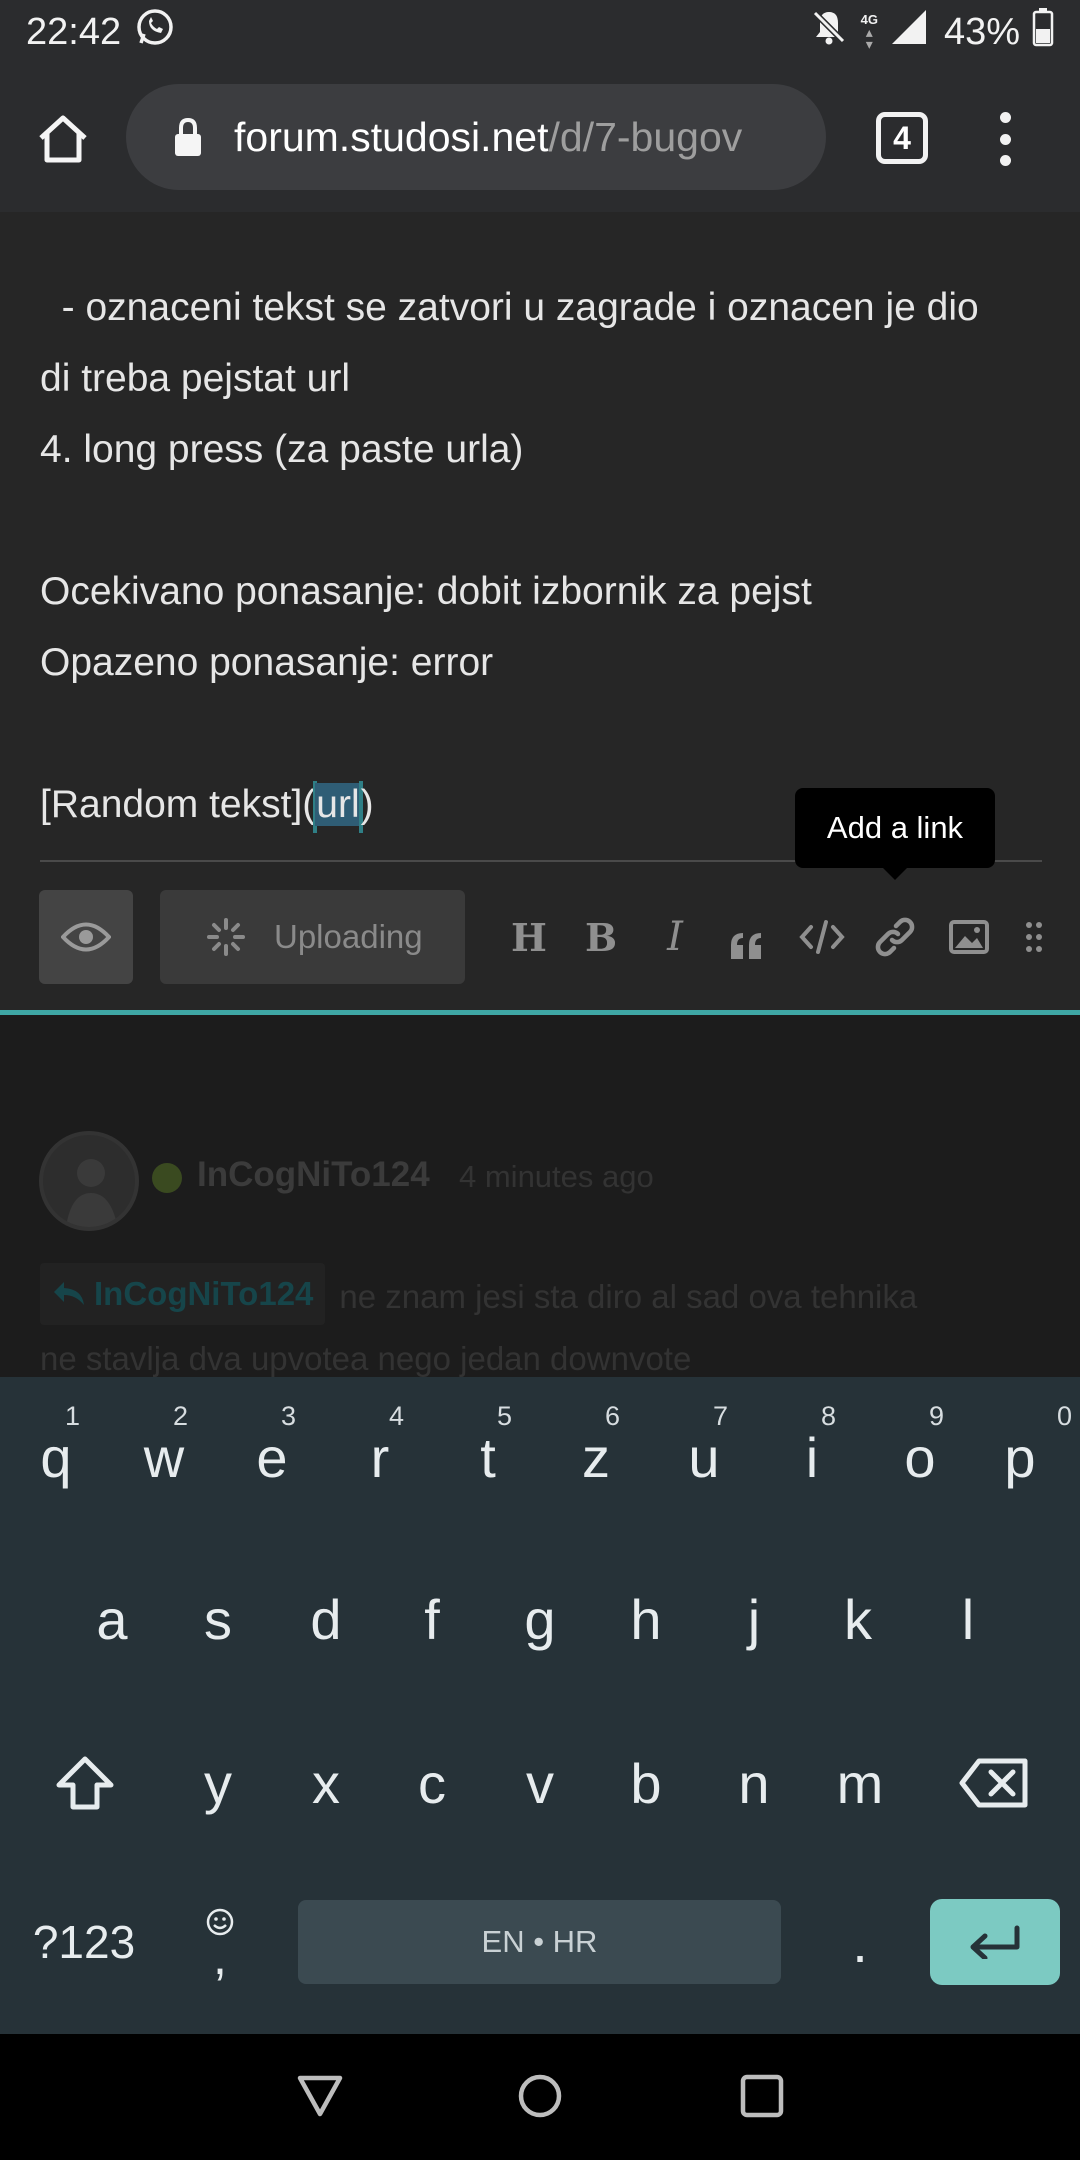 The width and height of the screenshot is (1080, 2160). I want to click on key-e: 3e, so click(272, 1457).